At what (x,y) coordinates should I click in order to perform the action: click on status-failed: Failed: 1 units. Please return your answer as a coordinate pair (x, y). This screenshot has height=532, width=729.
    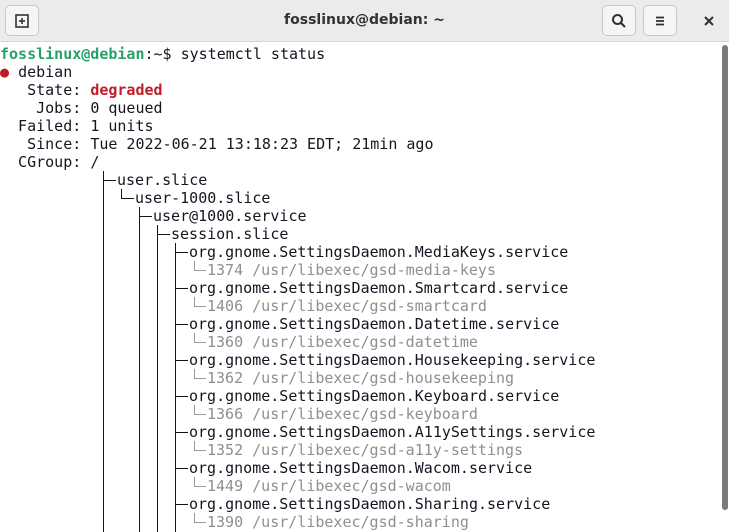
    Looking at the image, I should click on (77, 126).